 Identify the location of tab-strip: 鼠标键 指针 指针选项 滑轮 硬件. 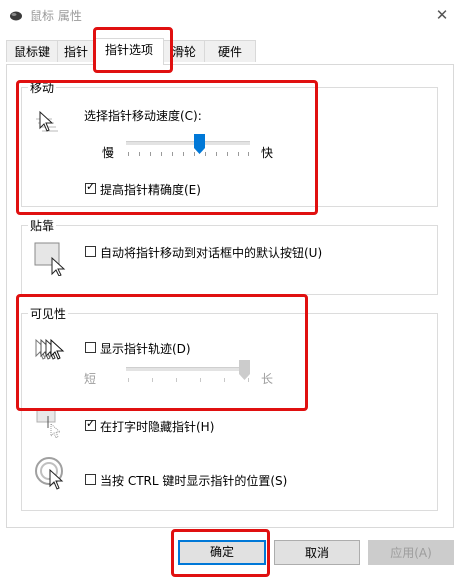
(230, 51).